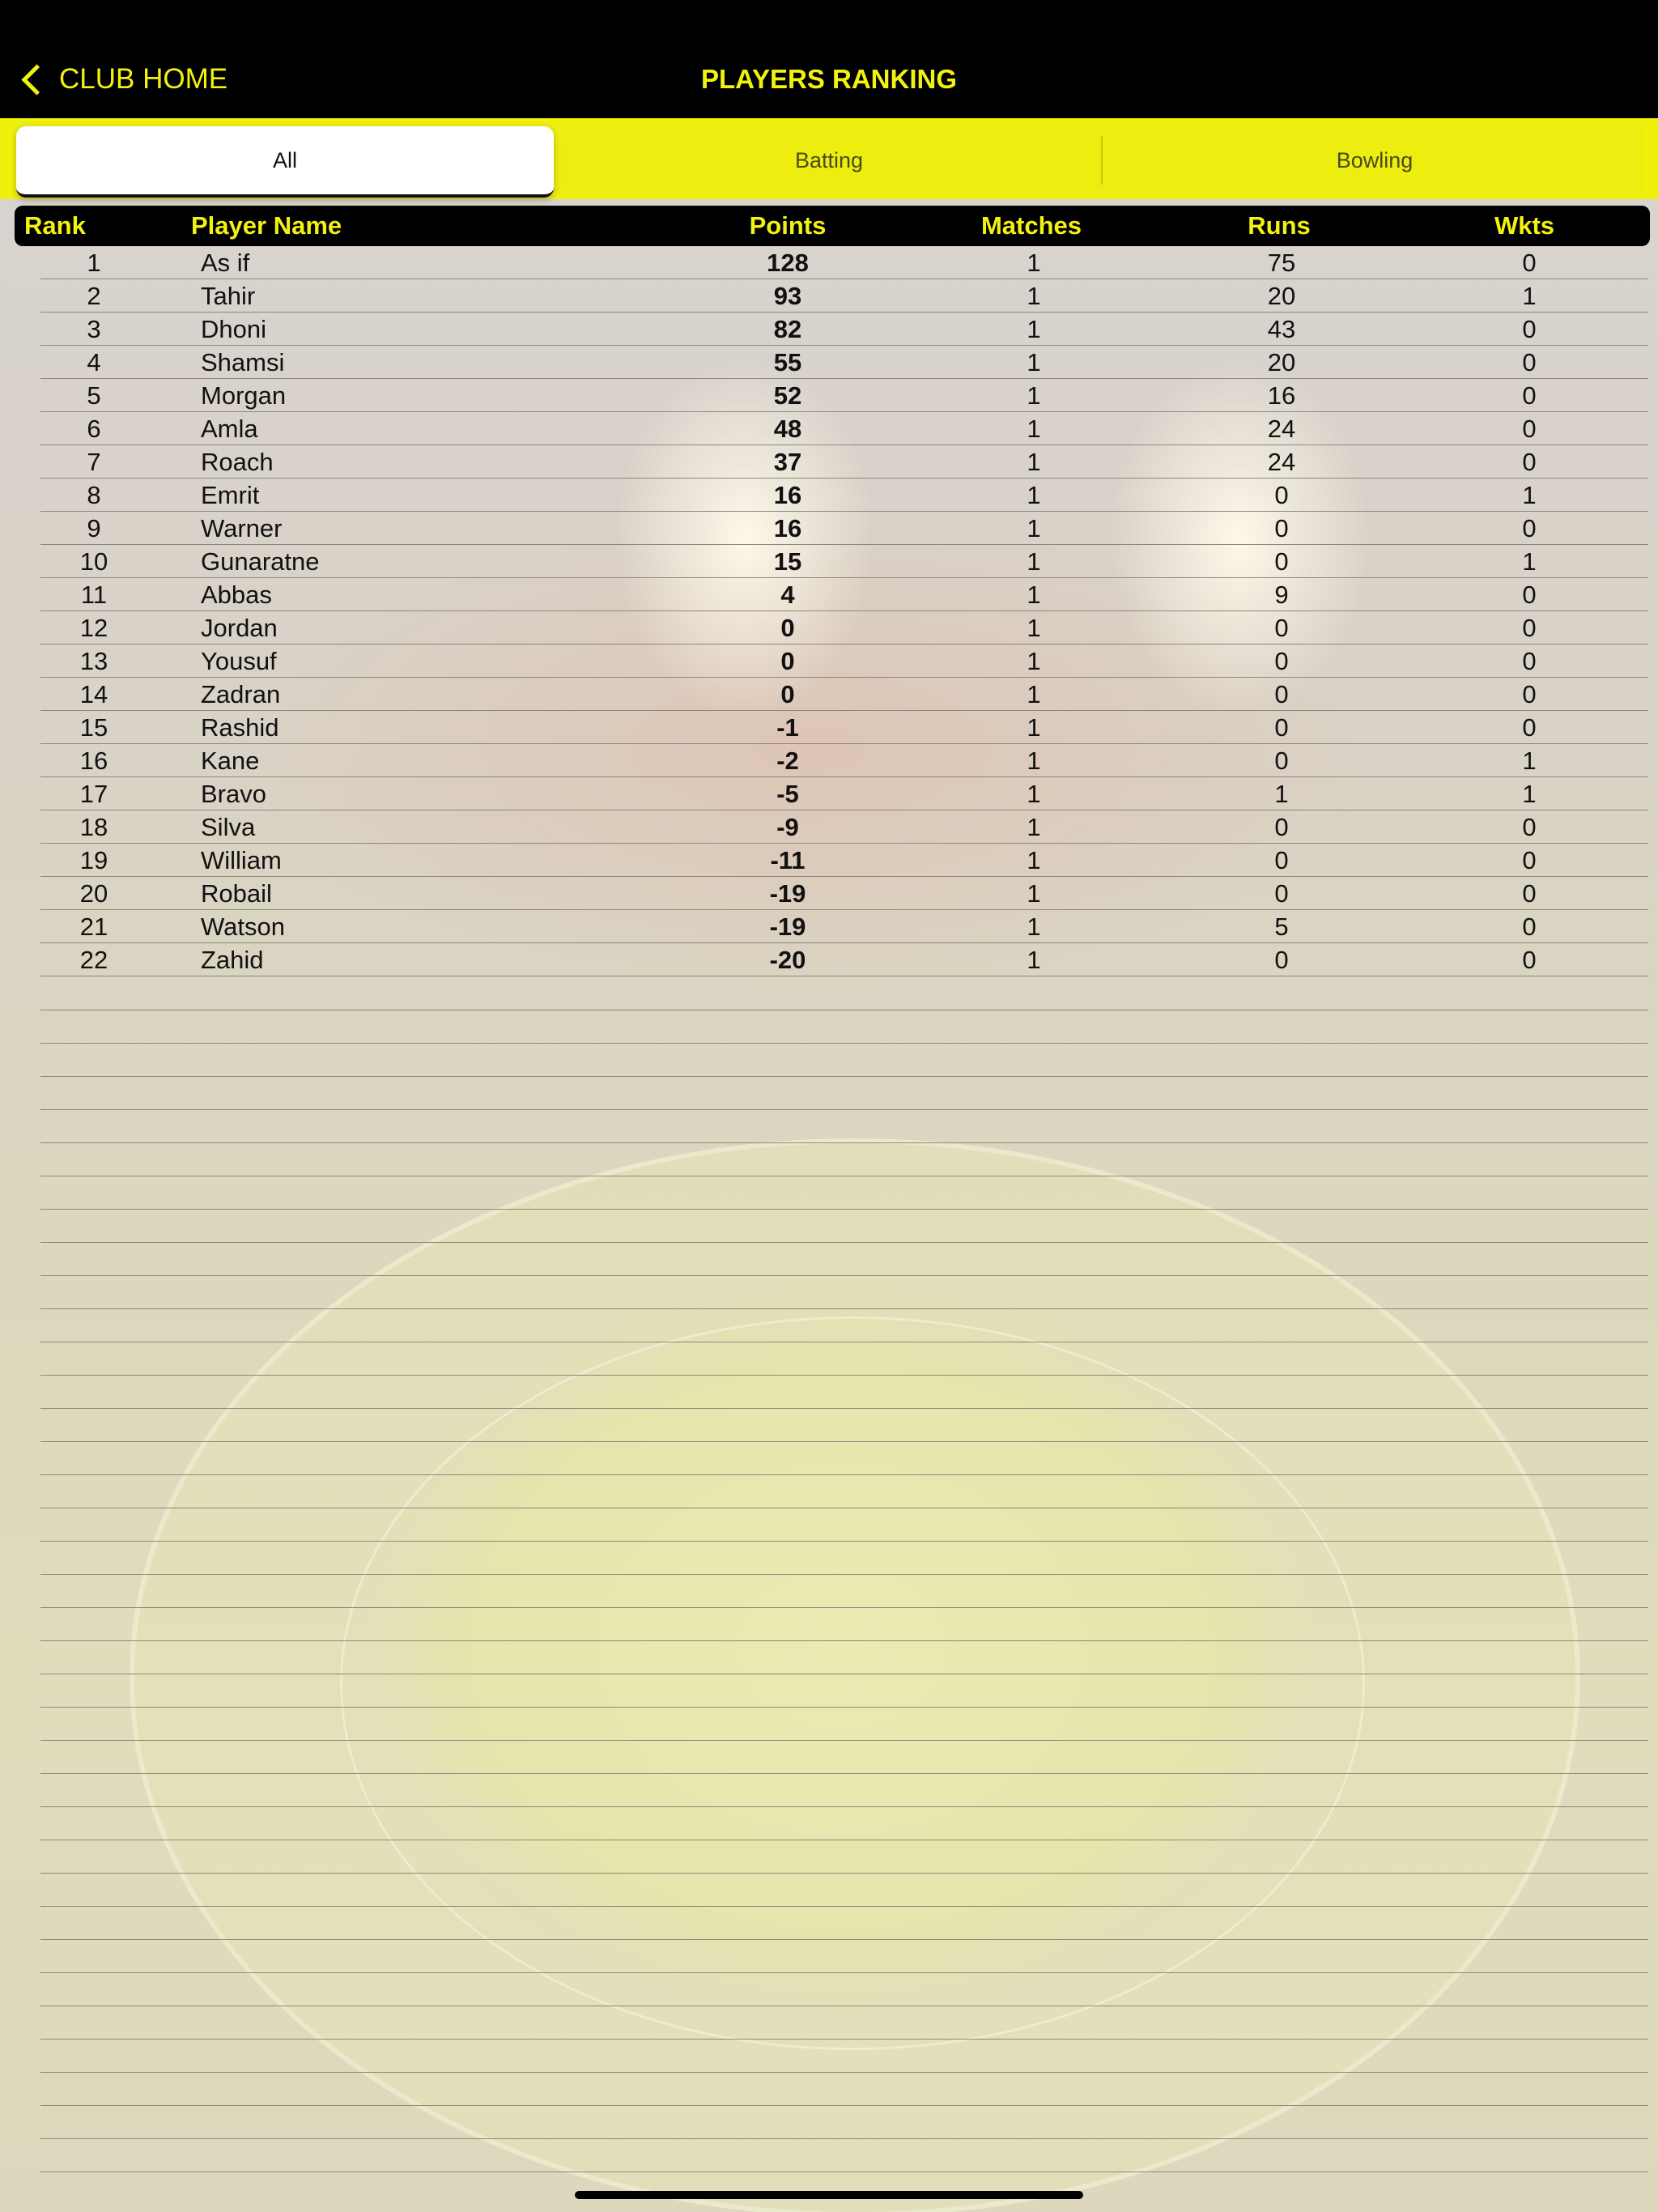 The width and height of the screenshot is (1658, 2212). What do you see at coordinates (829, 263) in the screenshot?
I see `table-row: 1 As if 128 1 75 0` at bounding box center [829, 263].